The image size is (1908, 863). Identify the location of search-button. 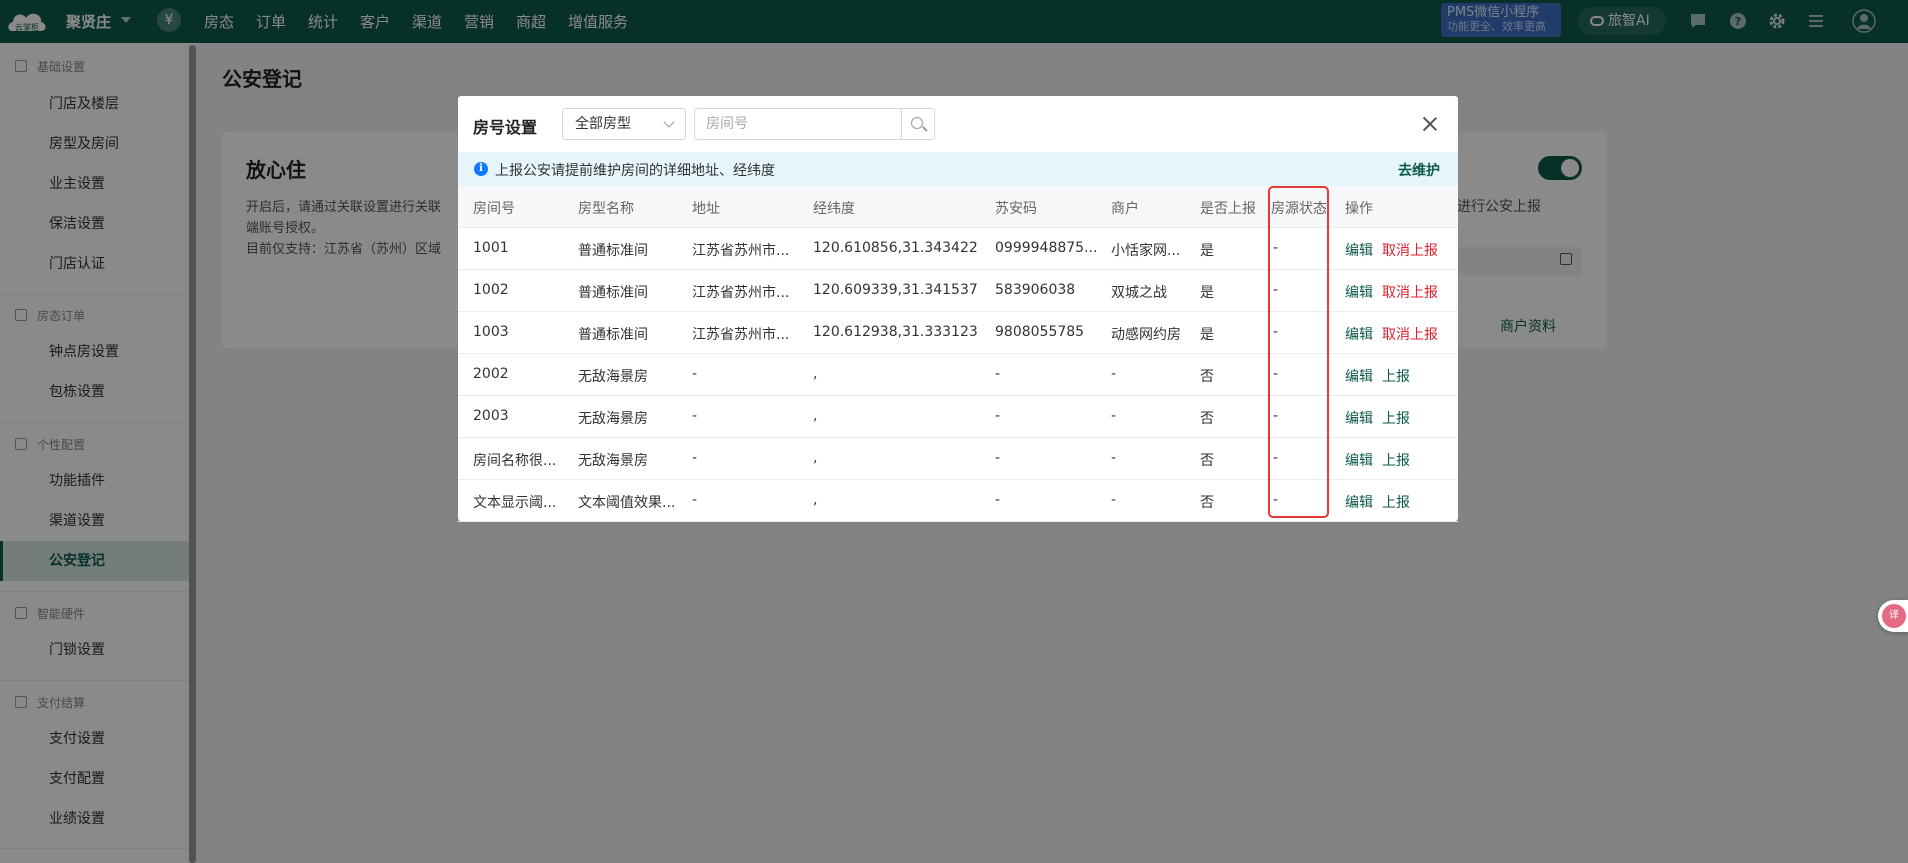
(918, 124).